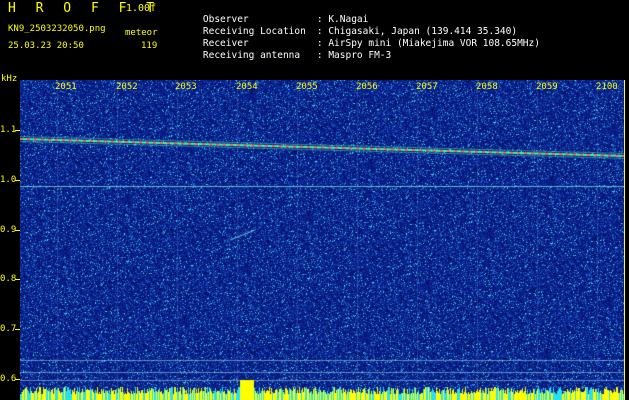 The width and height of the screenshot is (629, 400). What do you see at coordinates (251, 55) in the screenshot?
I see `antenna-label: Receiving antenna` at bounding box center [251, 55].